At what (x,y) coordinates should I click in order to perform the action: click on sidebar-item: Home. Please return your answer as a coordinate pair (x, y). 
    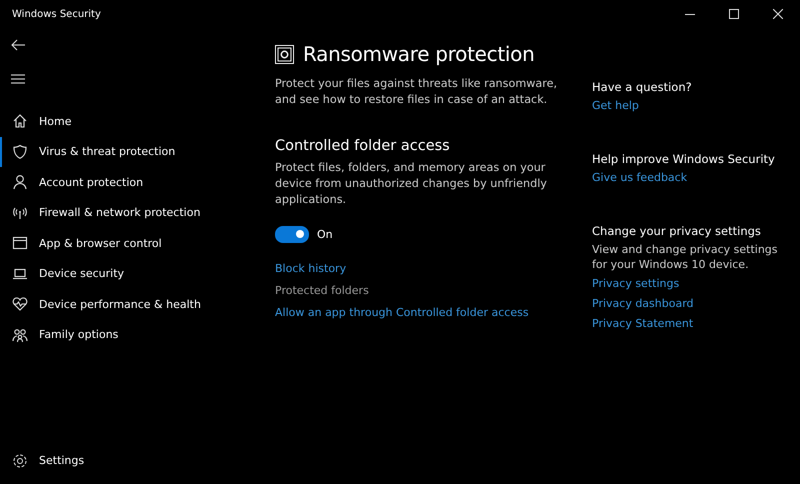
    Looking at the image, I should click on (131, 121).